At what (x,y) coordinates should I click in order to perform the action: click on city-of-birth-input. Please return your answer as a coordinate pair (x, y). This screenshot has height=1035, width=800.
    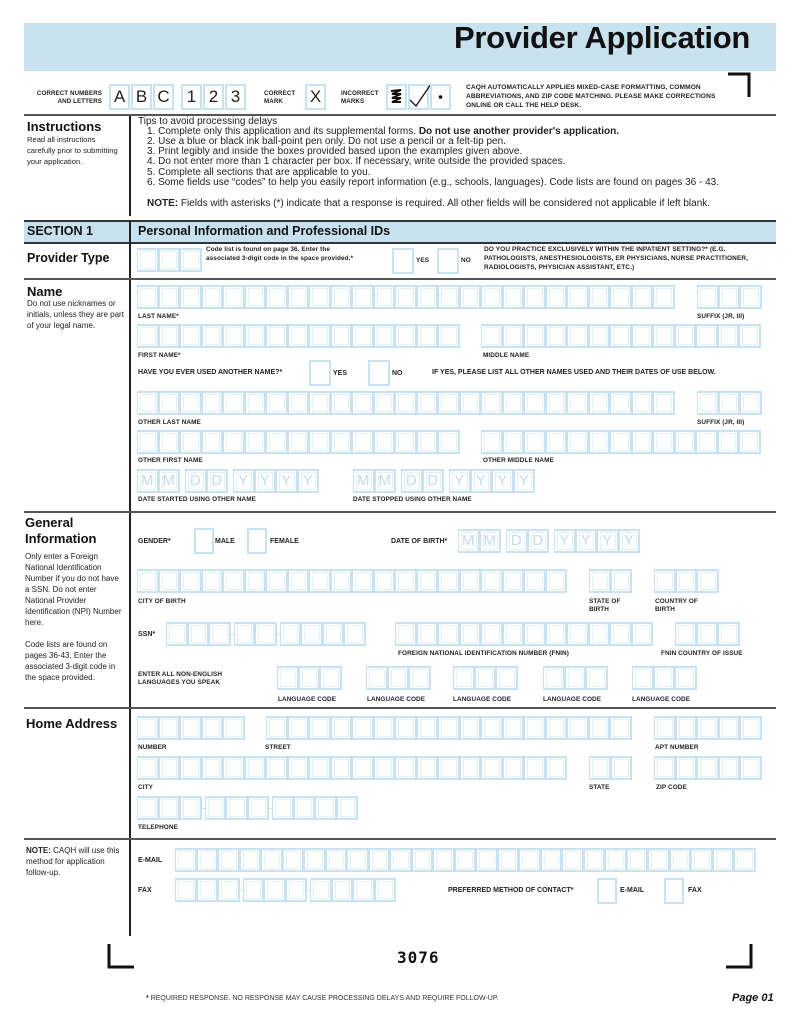
    Looking at the image, I should click on (352, 581).